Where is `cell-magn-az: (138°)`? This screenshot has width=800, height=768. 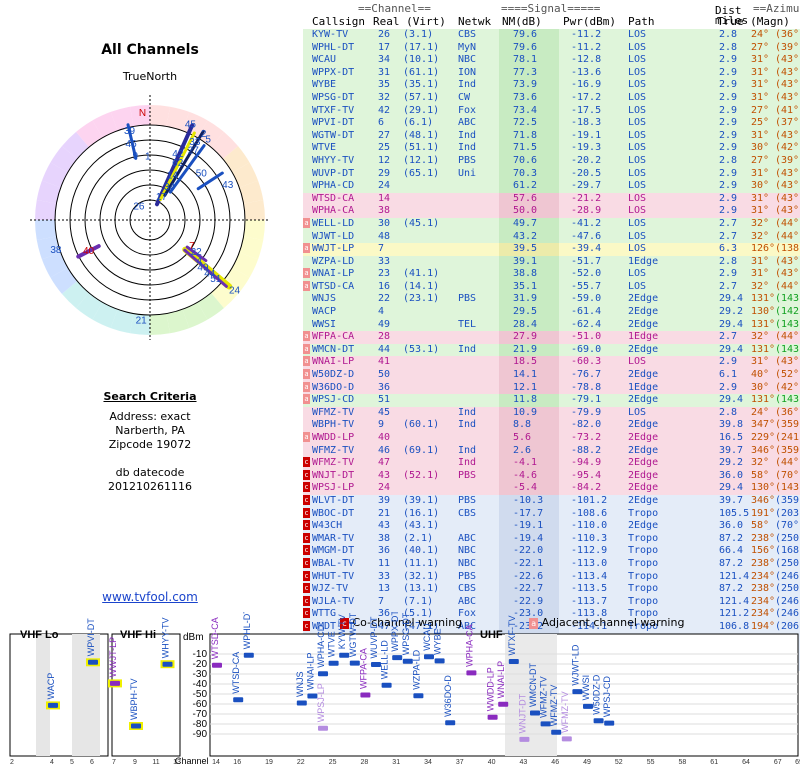
cell-magn-az: (138°) is located at coordinates (787, 249).